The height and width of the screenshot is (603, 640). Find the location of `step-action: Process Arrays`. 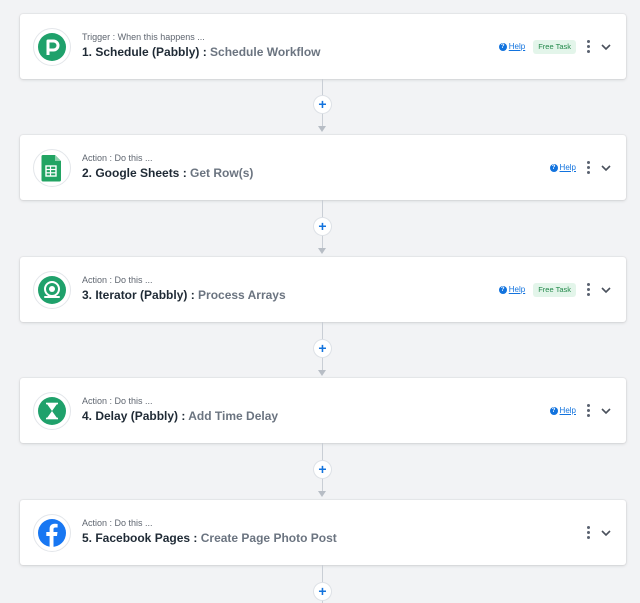

step-action: Process Arrays is located at coordinates (242, 295).